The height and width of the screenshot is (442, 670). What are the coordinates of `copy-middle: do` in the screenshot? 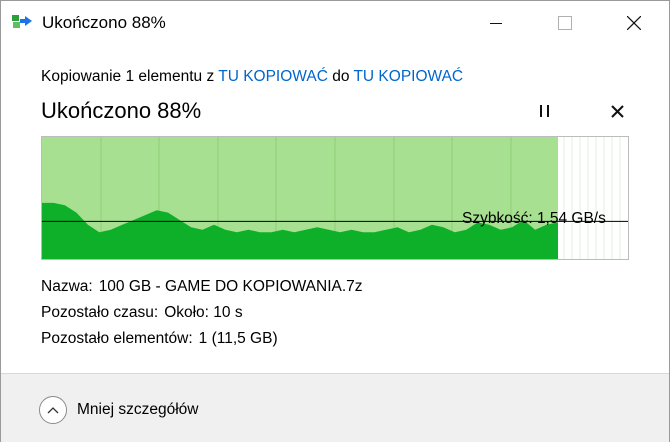 It's located at (340, 76).